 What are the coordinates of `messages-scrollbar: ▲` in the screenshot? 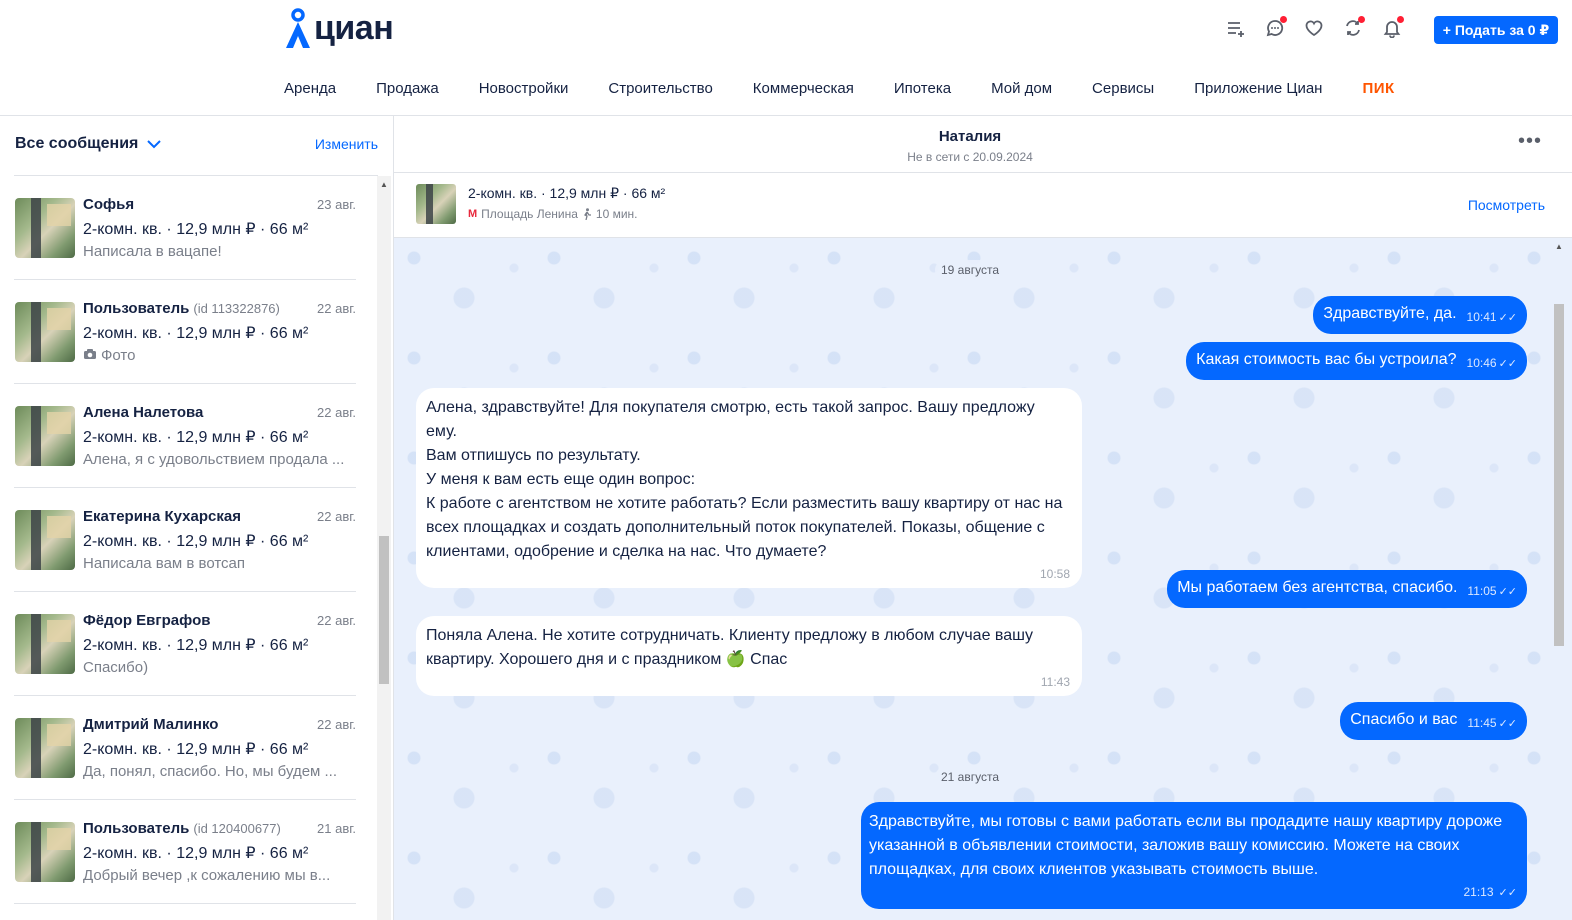 It's located at (1559, 579).